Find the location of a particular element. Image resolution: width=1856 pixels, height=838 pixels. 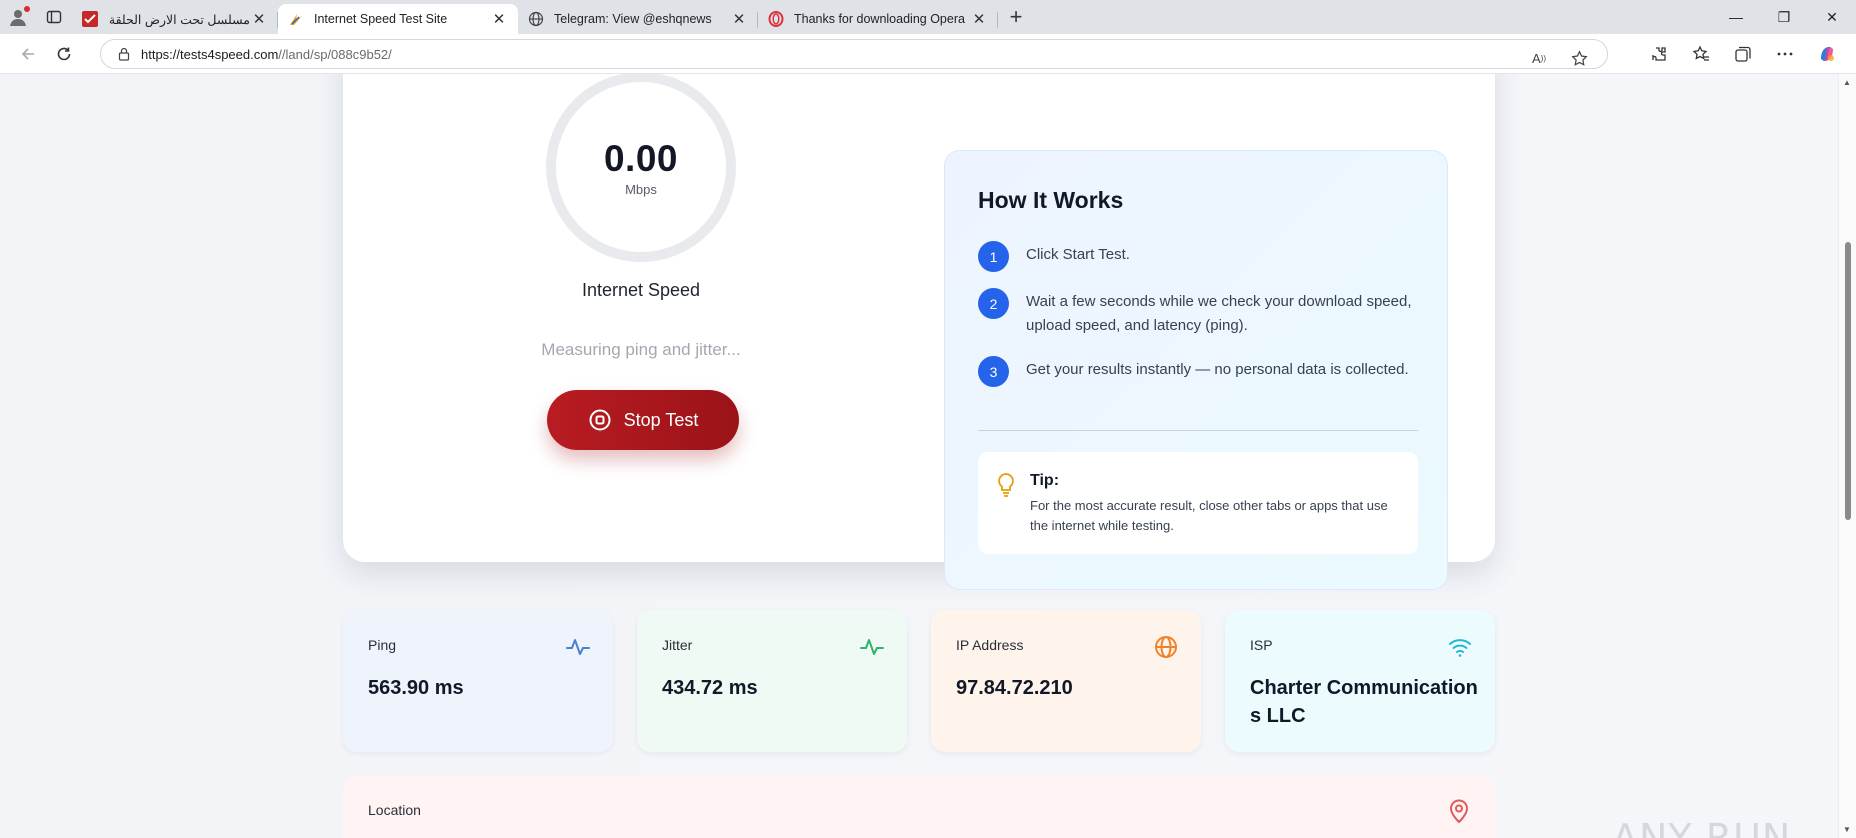

restore-button: ❐ is located at coordinates (1784, 17).